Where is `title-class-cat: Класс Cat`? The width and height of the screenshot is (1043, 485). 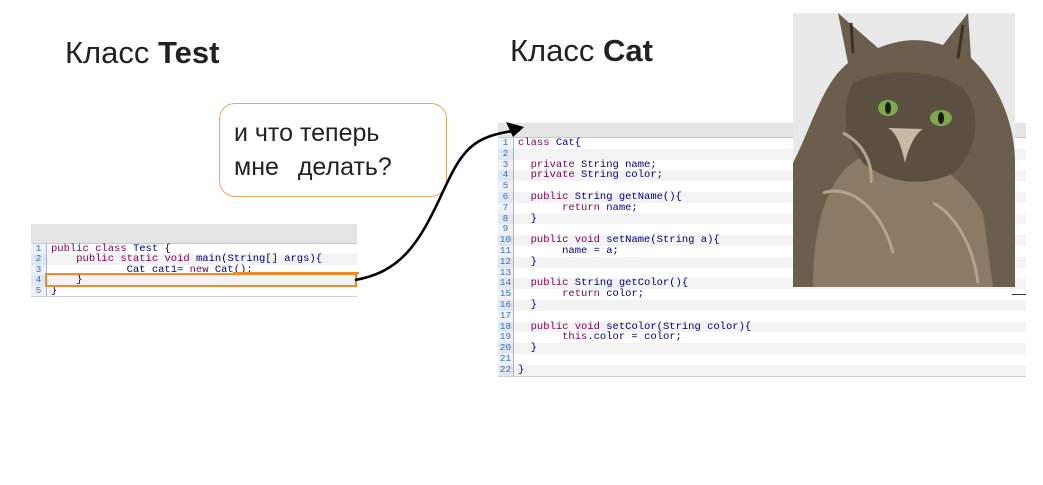
title-class-cat: Класс Cat is located at coordinates (581, 51).